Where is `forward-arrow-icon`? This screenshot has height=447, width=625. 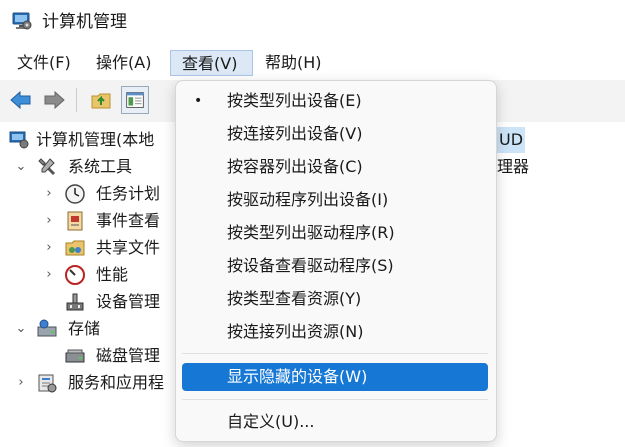 forward-arrow-icon is located at coordinates (54, 100).